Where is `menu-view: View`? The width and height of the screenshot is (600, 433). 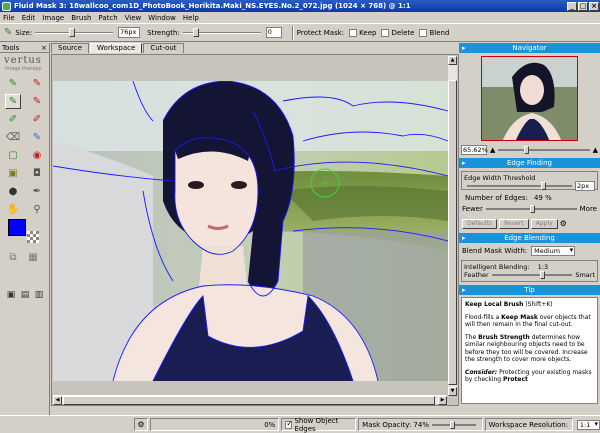 menu-view: View is located at coordinates (133, 18).